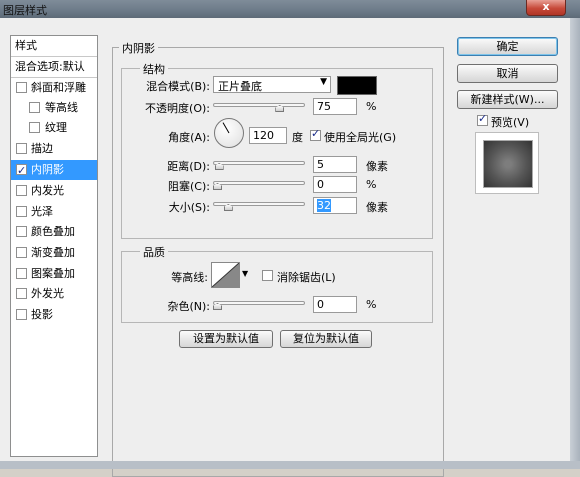 The height and width of the screenshot is (477, 580). I want to click on chevron-down-icon: ▼, so click(323, 82).